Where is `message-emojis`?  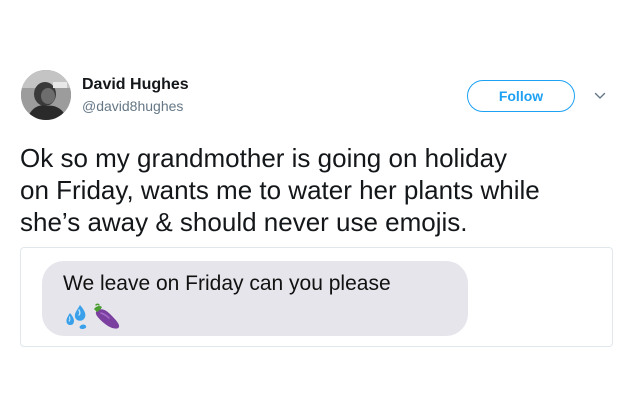 message-emojis is located at coordinates (92, 316).